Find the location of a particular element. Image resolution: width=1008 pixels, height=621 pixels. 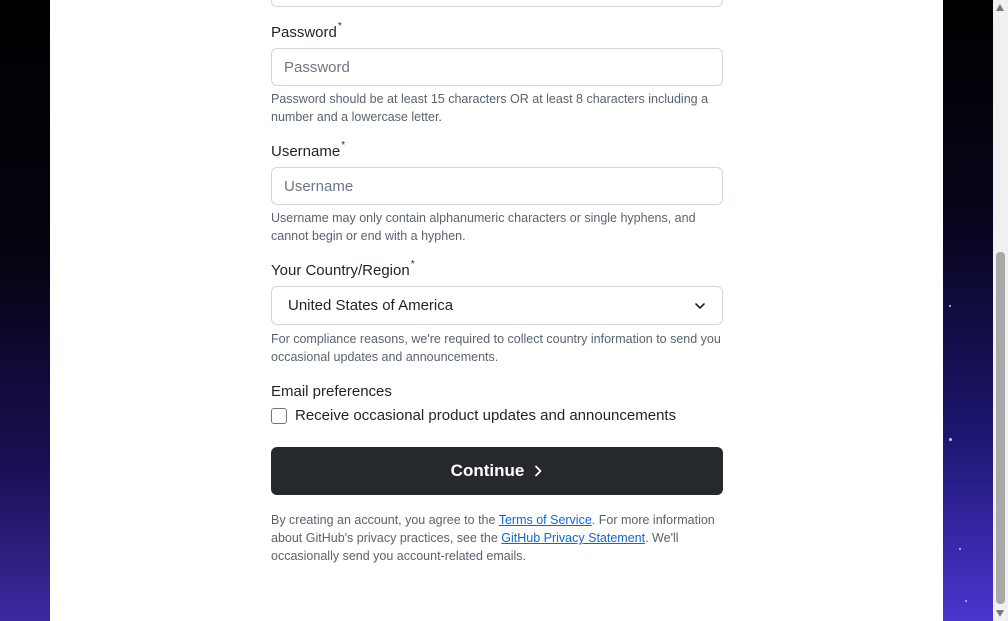

username-label-text: Username is located at coordinates (306, 151).